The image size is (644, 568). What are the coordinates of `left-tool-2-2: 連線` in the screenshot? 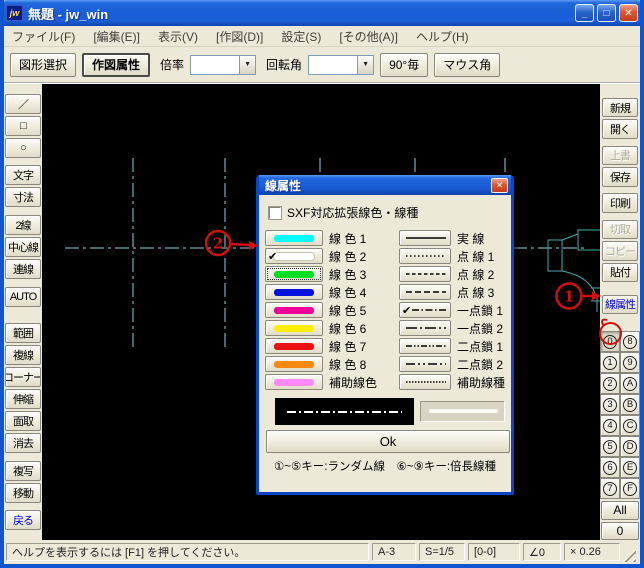 It's located at (23, 269).